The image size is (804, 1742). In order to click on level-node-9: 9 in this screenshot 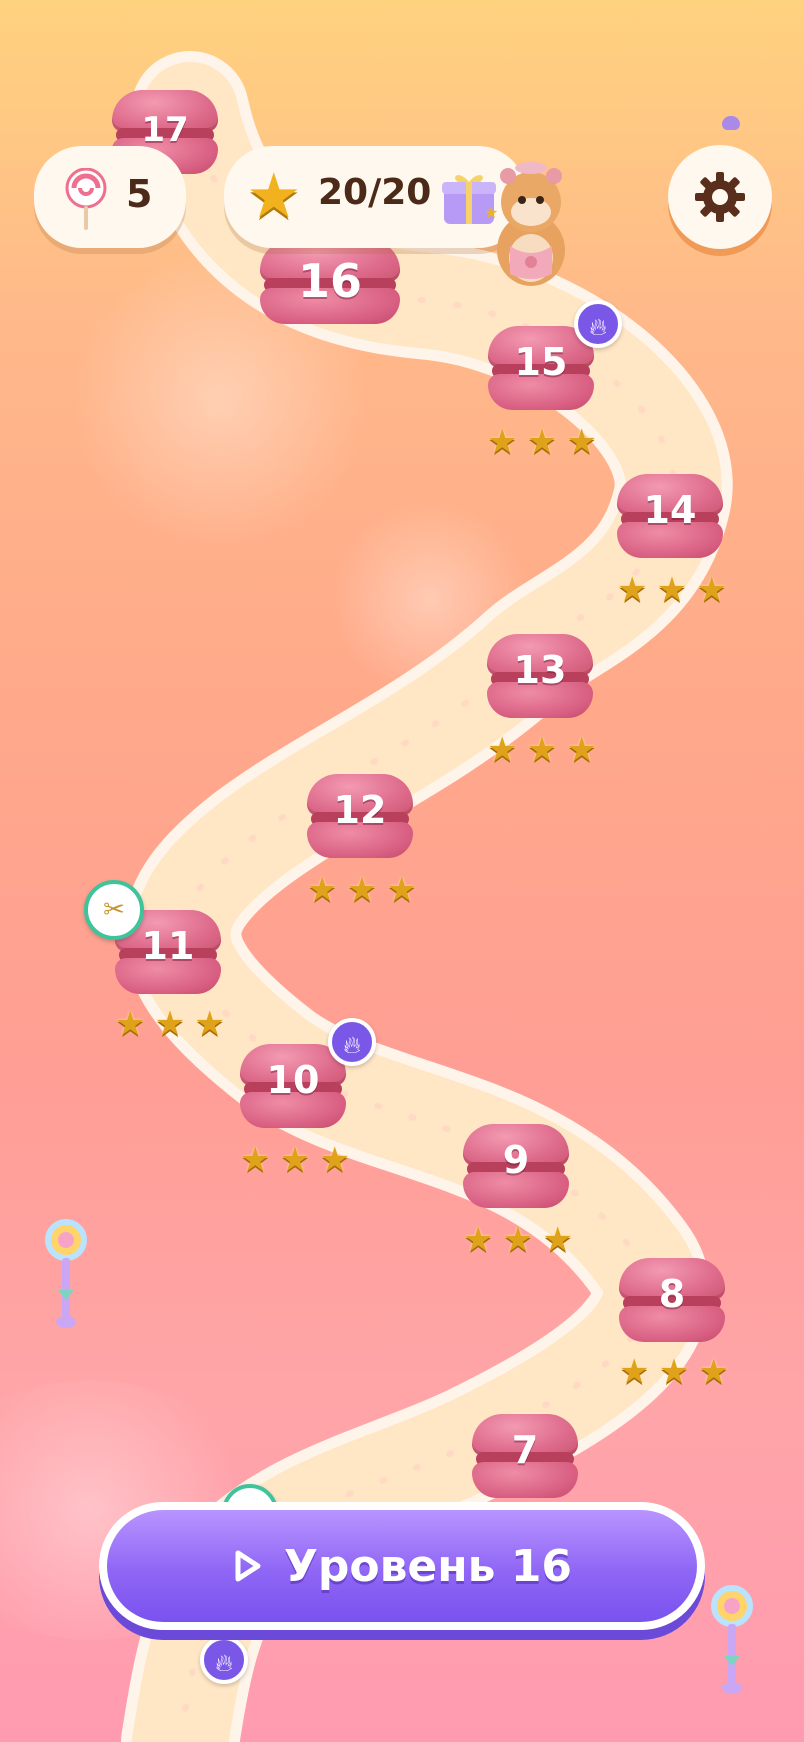, I will do `click(516, 1167)`.